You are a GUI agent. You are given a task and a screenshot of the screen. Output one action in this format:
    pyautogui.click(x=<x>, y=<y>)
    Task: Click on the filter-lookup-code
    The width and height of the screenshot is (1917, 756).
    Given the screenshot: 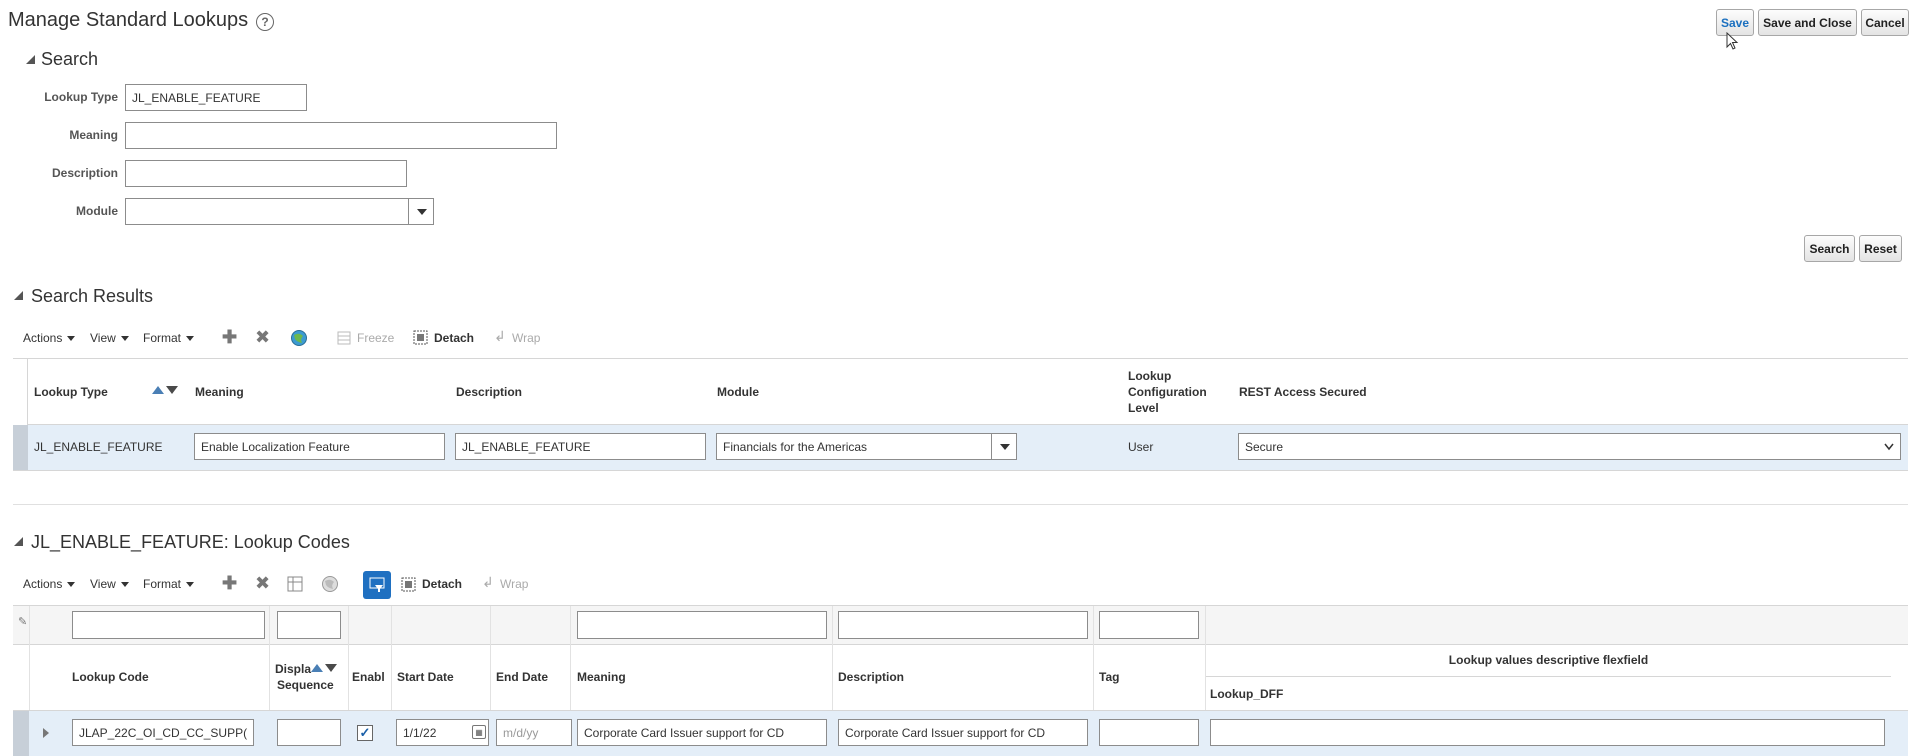 What is the action you would take?
    pyautogui.click(x=168, y=625)
    